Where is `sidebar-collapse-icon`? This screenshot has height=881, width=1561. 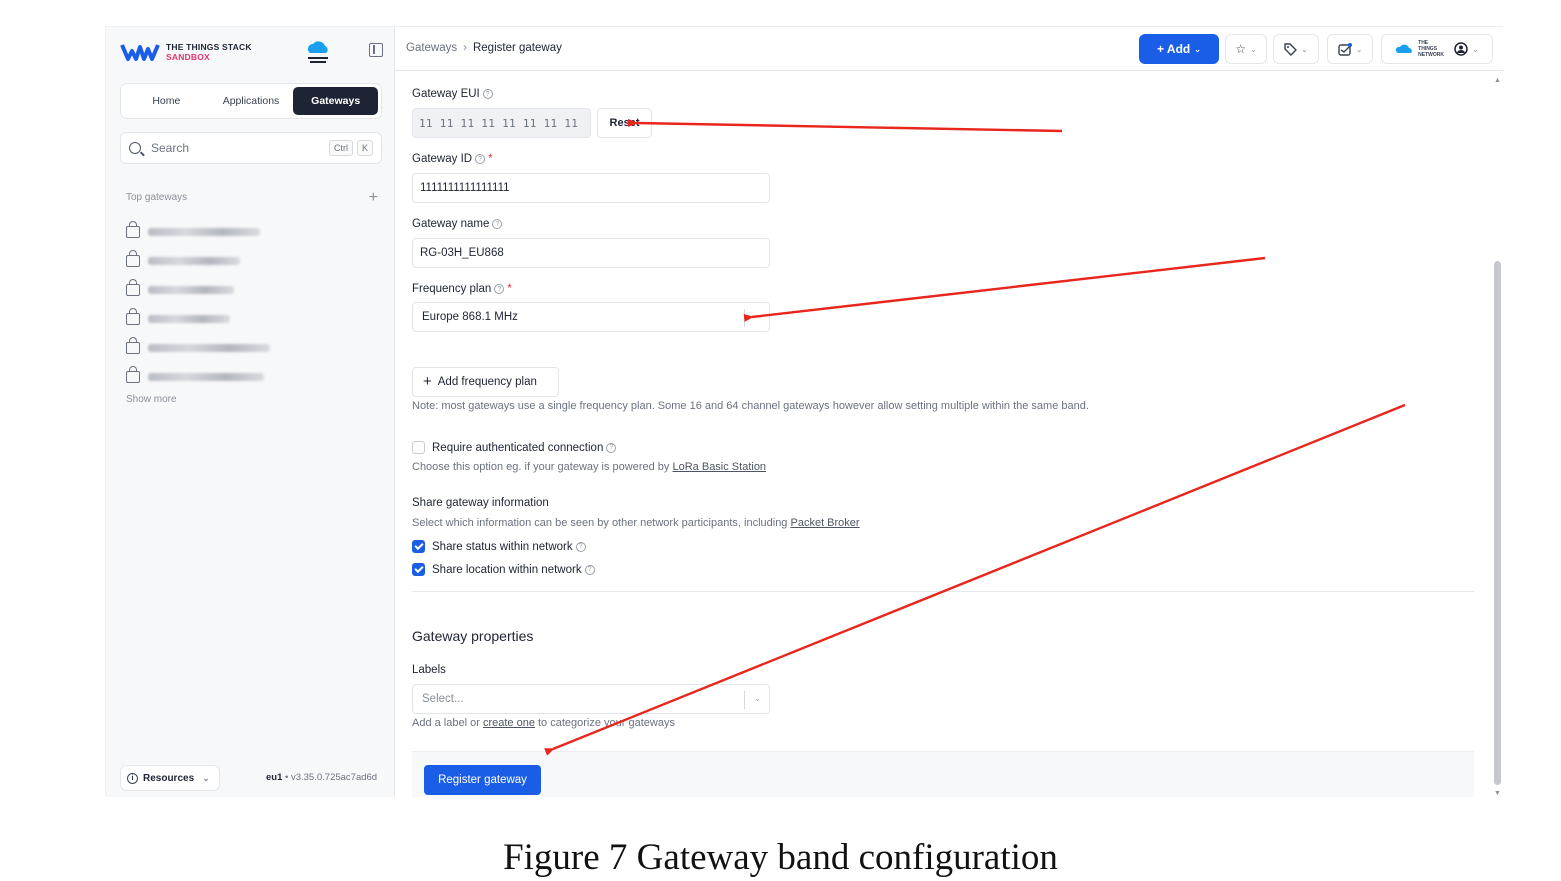
sidebar-collapse-icon is located at coordinates (376, 50).